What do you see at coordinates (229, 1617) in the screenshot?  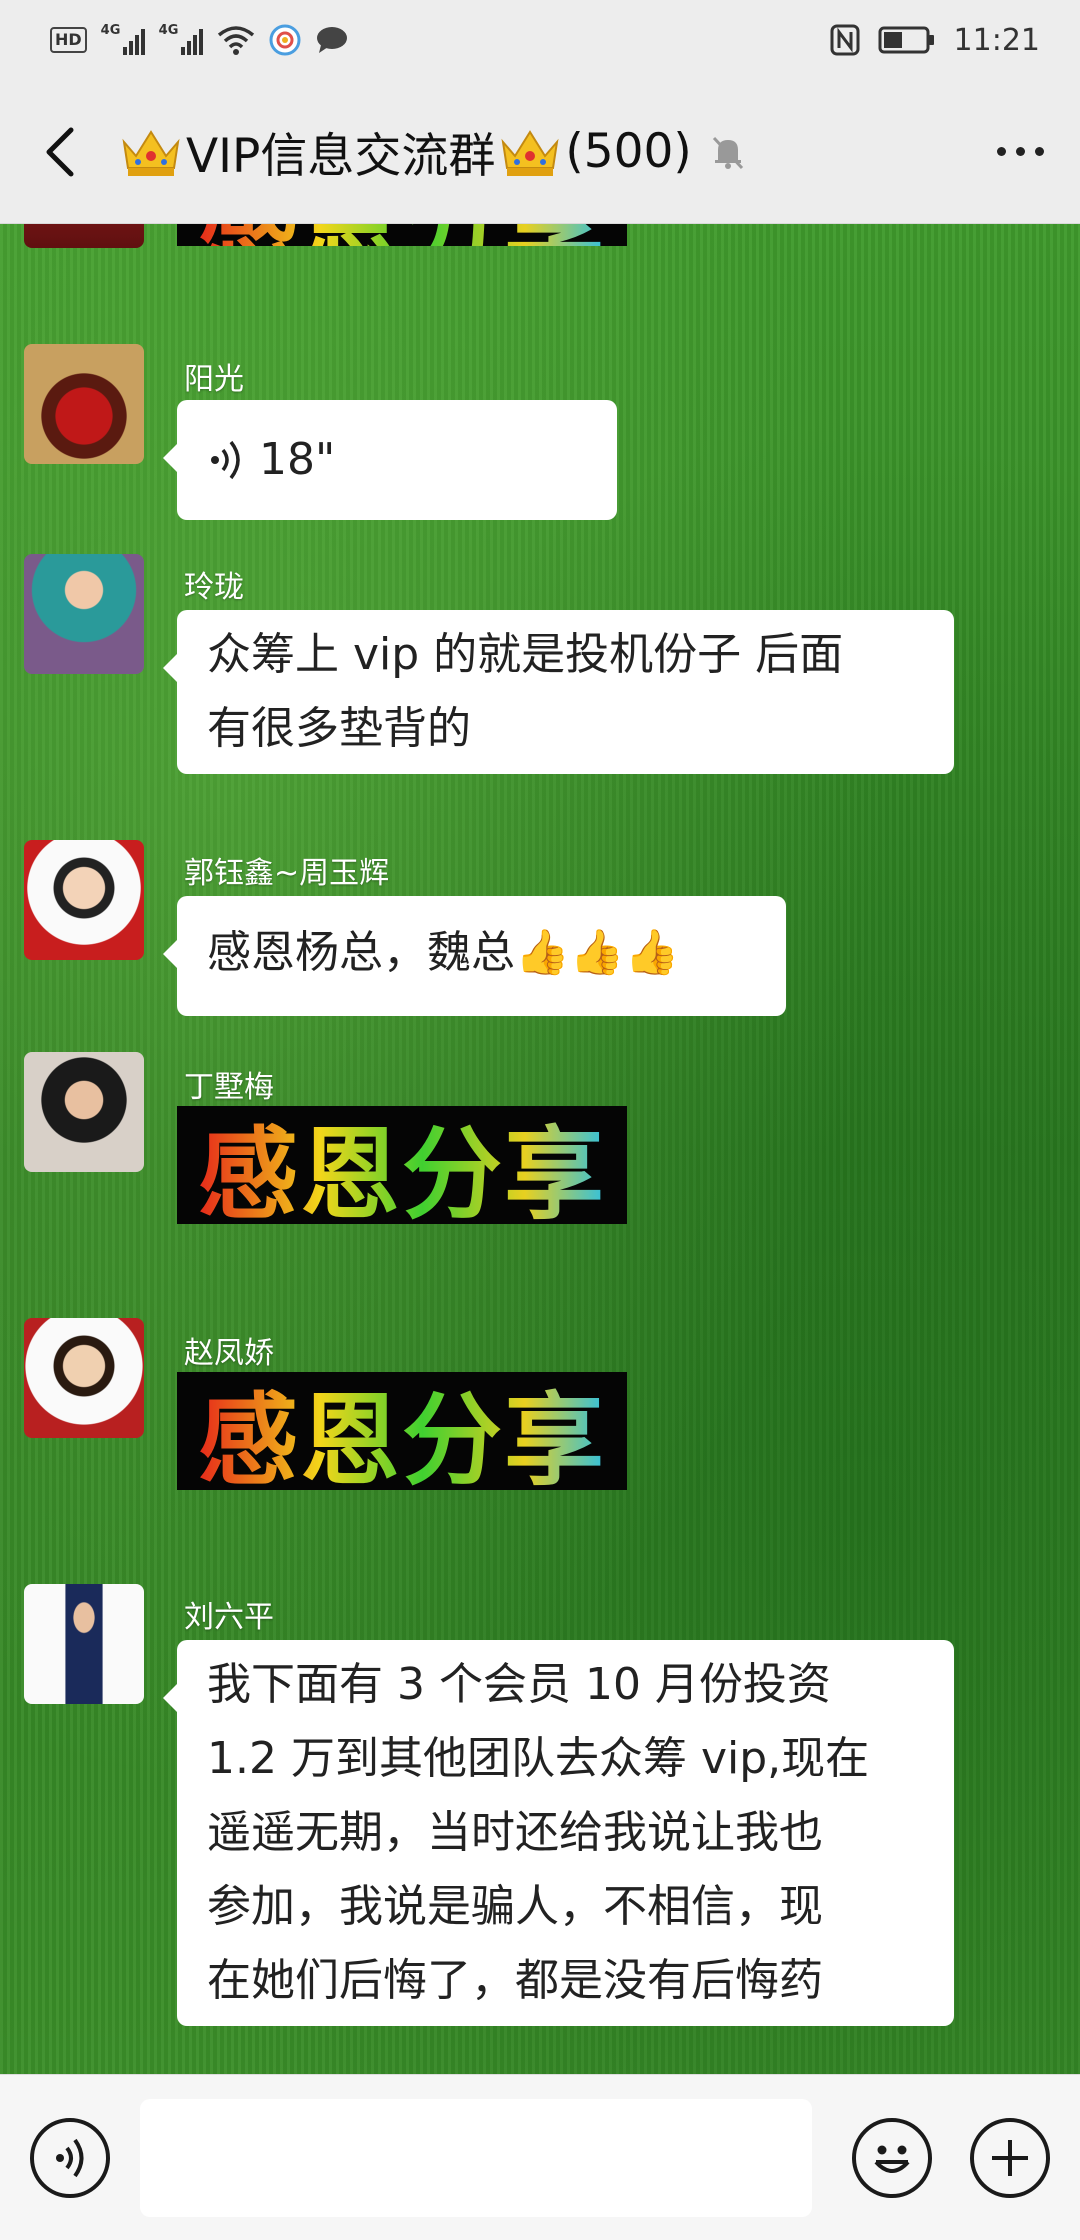 I see `sender-name: 刘六平` at bounding box center [229, 1617].